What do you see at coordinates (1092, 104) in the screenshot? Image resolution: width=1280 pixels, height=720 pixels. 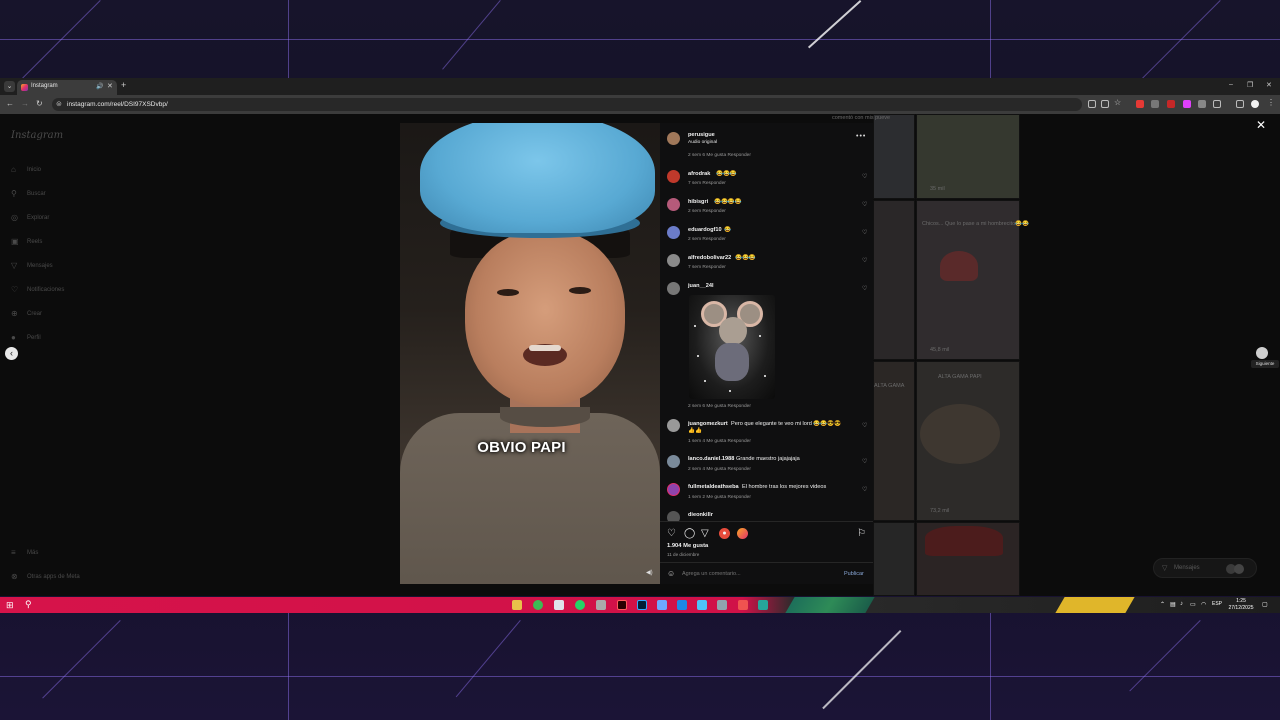 I see `cast-icon` at bounding box center [1092, 104].